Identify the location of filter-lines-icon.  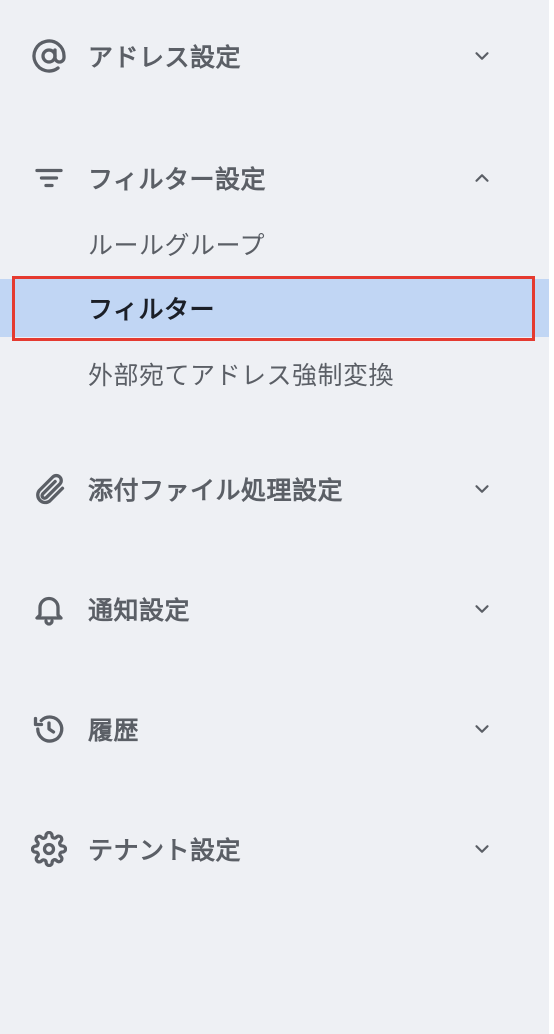
(49, 178).